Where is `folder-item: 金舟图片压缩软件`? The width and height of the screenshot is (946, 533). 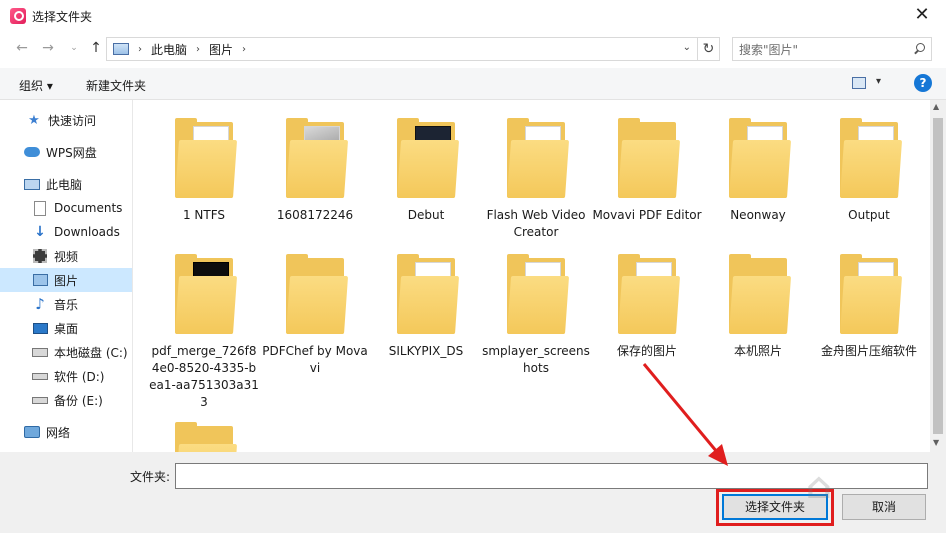 folder-item: 金舟图片压缩软件 is located at coordinates (869, 307).